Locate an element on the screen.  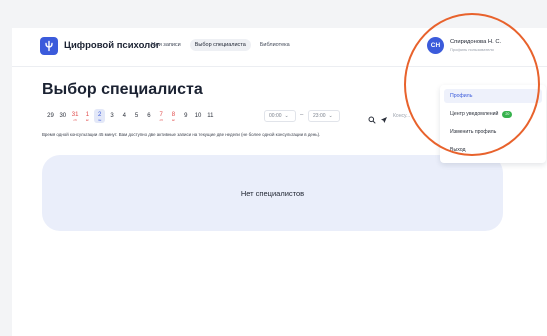
date-item: 7 сб is located at coordinates (161, 116).